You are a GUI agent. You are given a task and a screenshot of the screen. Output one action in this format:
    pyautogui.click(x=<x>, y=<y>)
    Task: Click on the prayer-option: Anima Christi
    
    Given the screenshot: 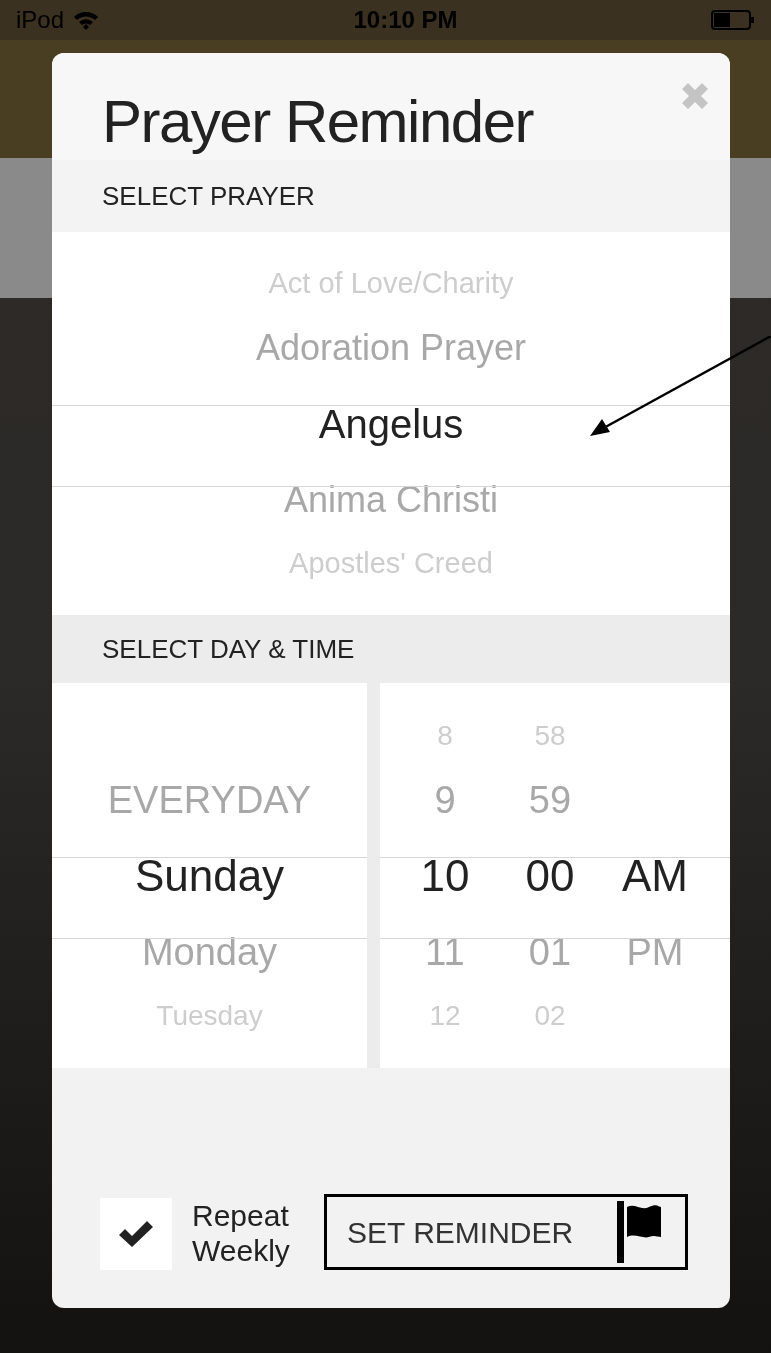 What is the action you would take?
    pyautogui.click(x=391, y=499)
    